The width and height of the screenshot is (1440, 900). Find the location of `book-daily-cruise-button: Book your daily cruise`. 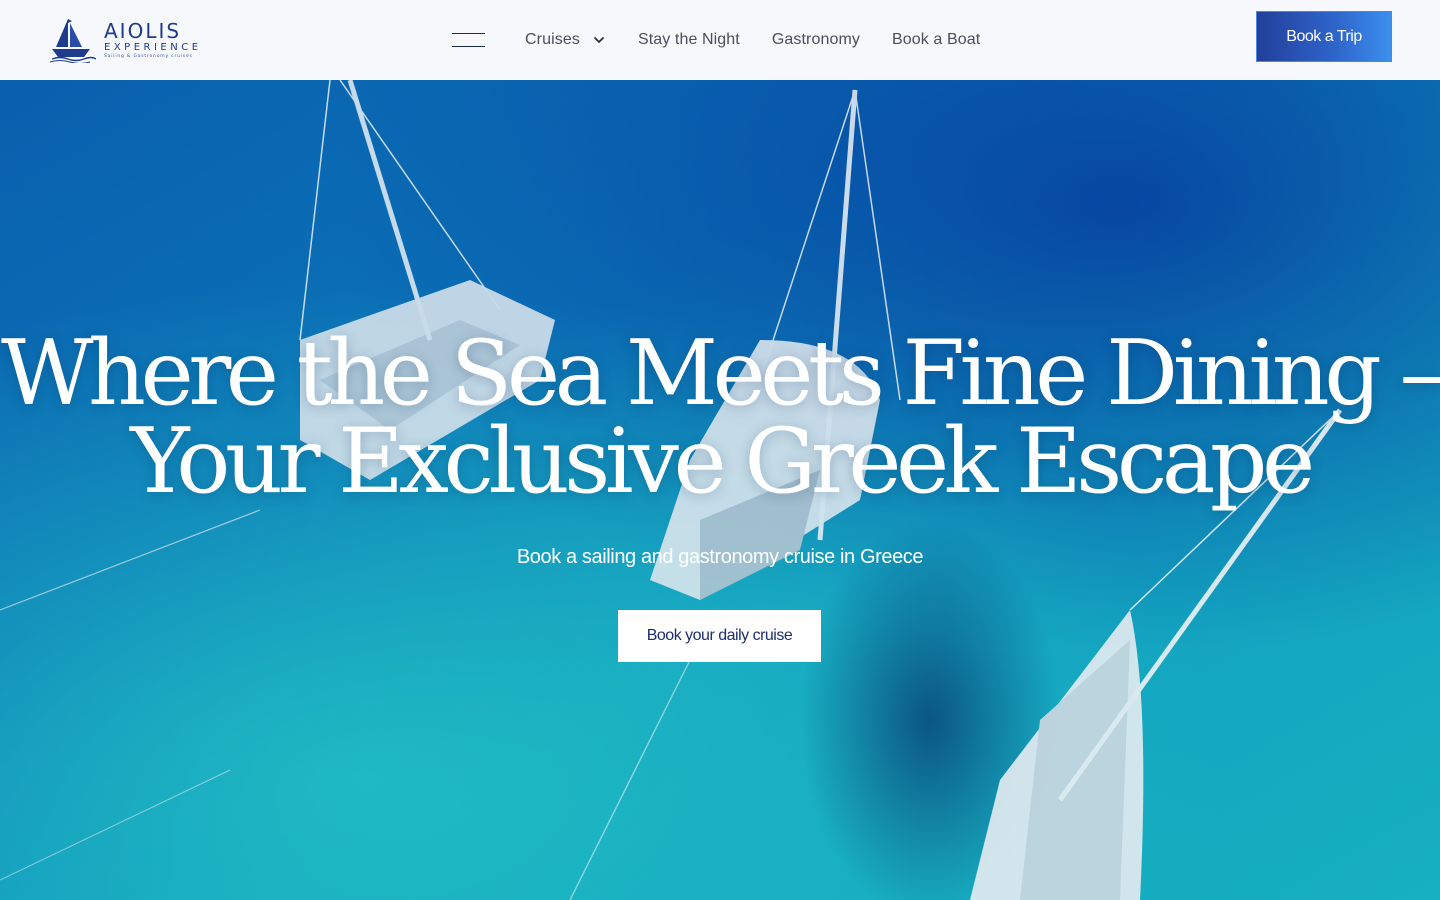

book-daily-cruise-button: Book your daily cruise is located at coordinates (719, 636).